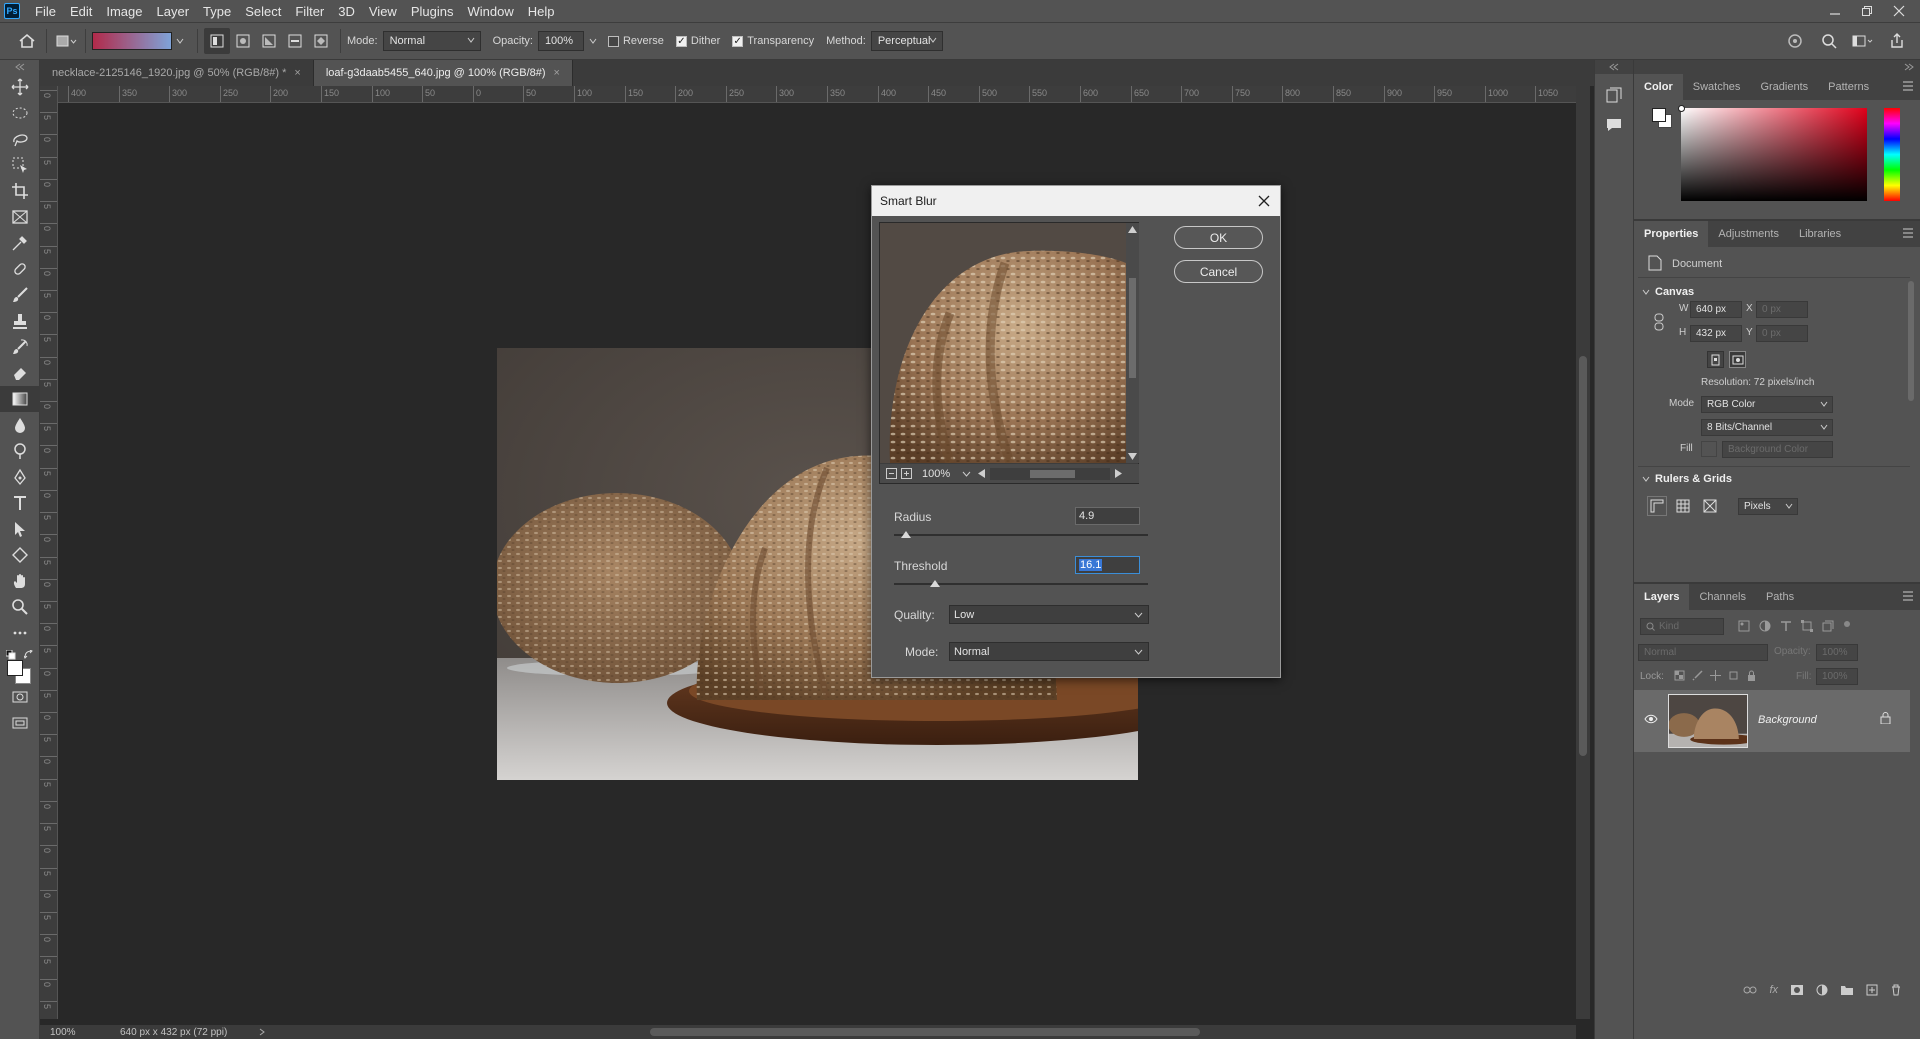  Describe the element at coordinates (217, 11) in the screenshot. I see `menu-type: Type` at that location.